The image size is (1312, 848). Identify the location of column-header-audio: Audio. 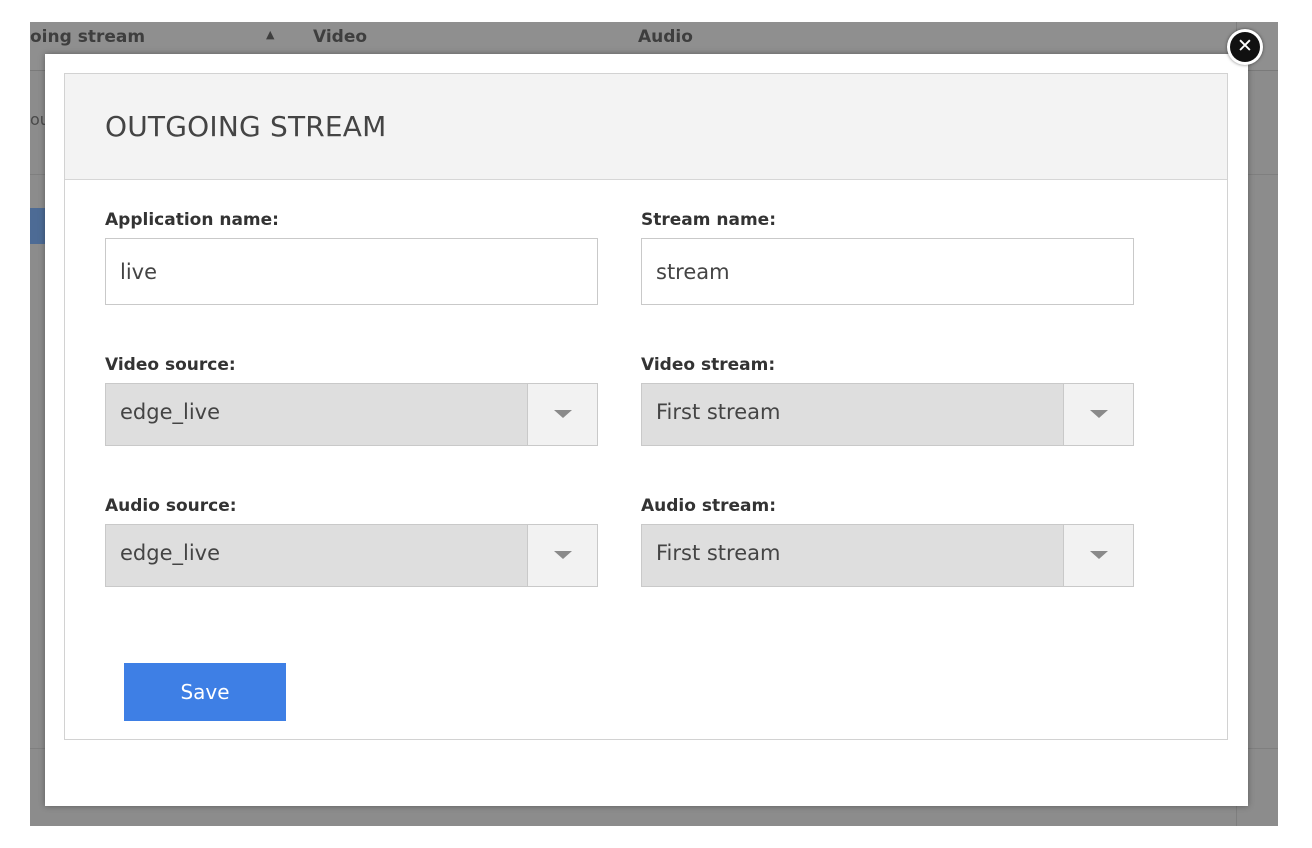
(665, 37).